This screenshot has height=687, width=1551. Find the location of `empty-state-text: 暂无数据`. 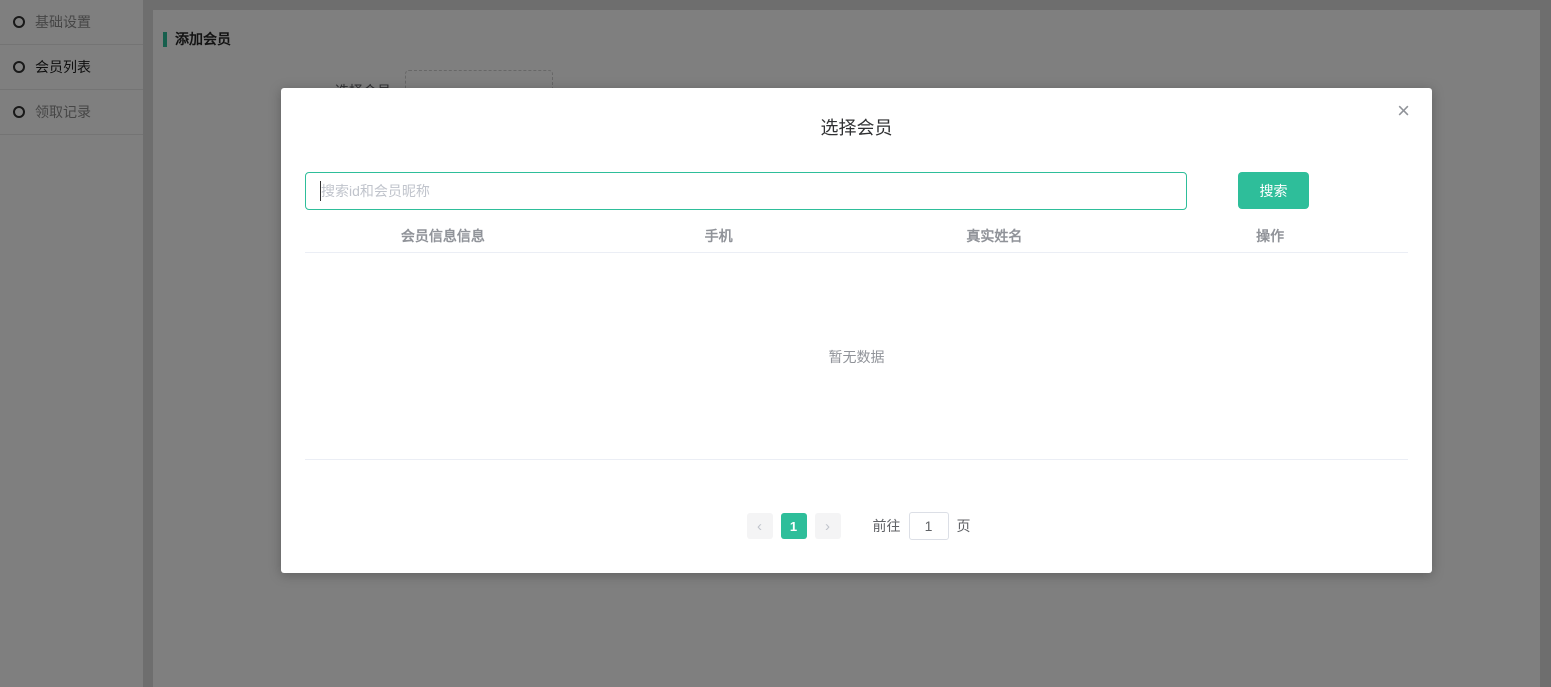

empty-state-text: 暂无数据 is located at coordinates (856, 356).